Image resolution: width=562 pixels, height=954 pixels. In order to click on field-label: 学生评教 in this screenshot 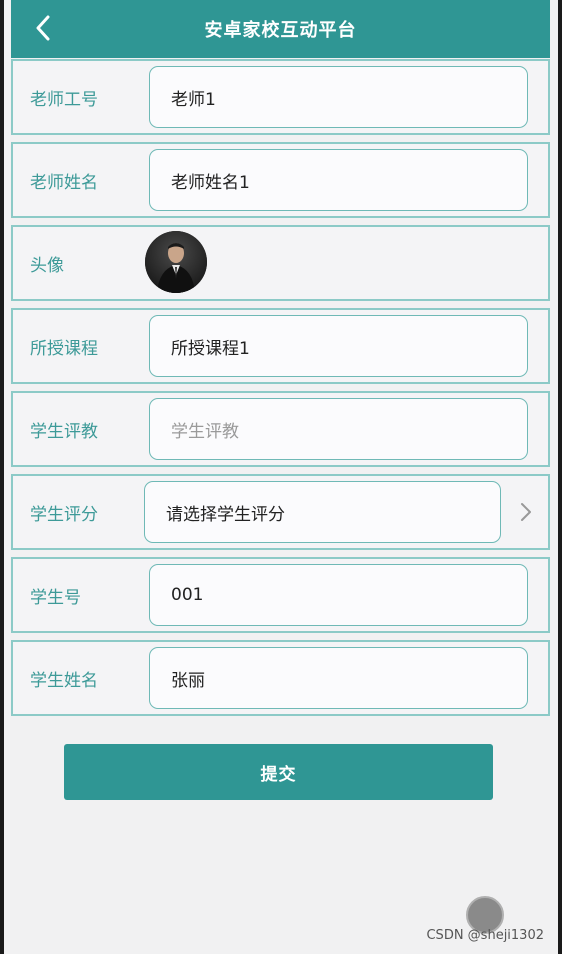, I will do `click(64, 431)`.